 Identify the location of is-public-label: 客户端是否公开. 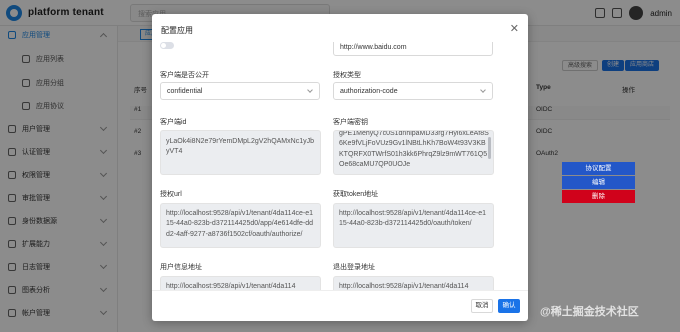
(184, 75).